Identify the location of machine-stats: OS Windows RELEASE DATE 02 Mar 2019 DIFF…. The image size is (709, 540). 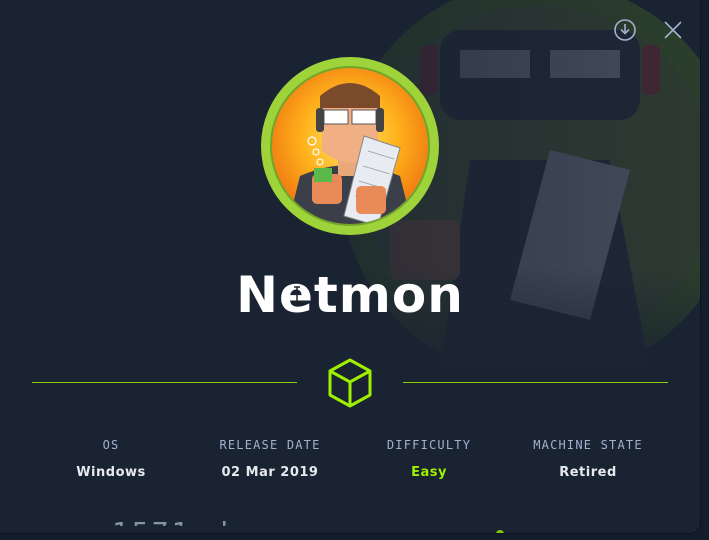
(350, 463).